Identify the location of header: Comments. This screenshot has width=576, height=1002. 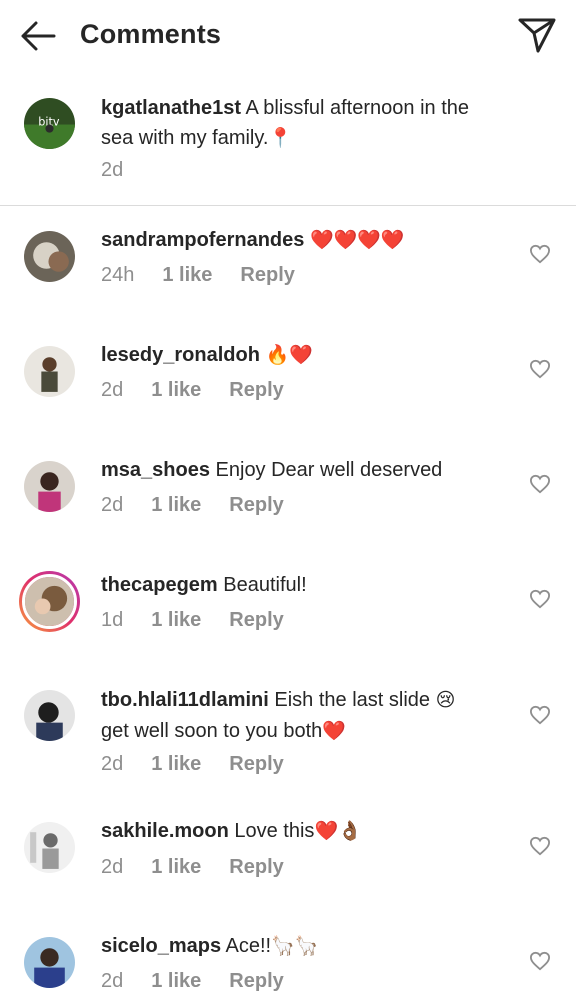
(288, 36).